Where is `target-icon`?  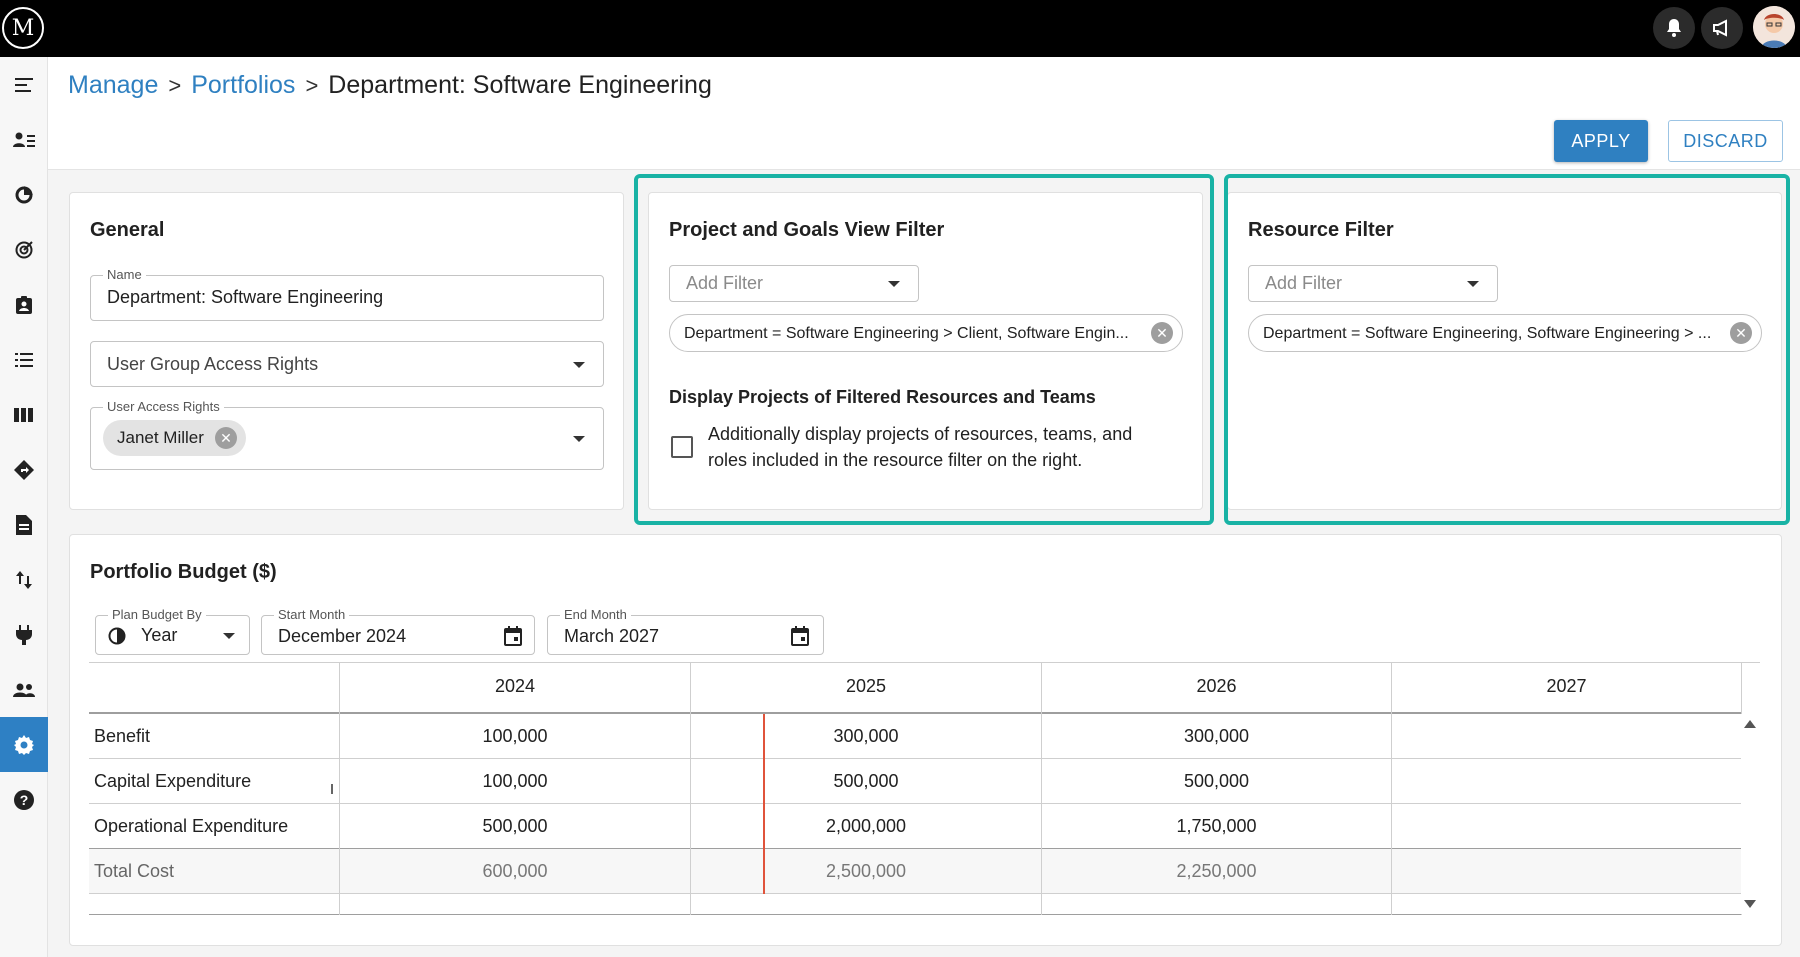 target-icon is located at coordinates (24, 249).